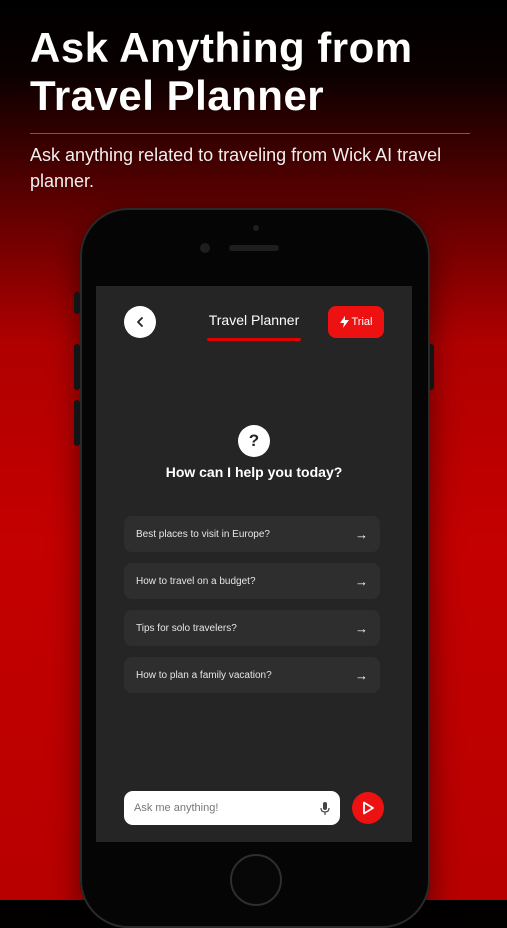 Image resolution: width=507 pixels, height=928 pixels. Describe the element at coordinates (186, 628) in the screenshot. I see `suggestion-label: Tips for solo travelers?` at that location.